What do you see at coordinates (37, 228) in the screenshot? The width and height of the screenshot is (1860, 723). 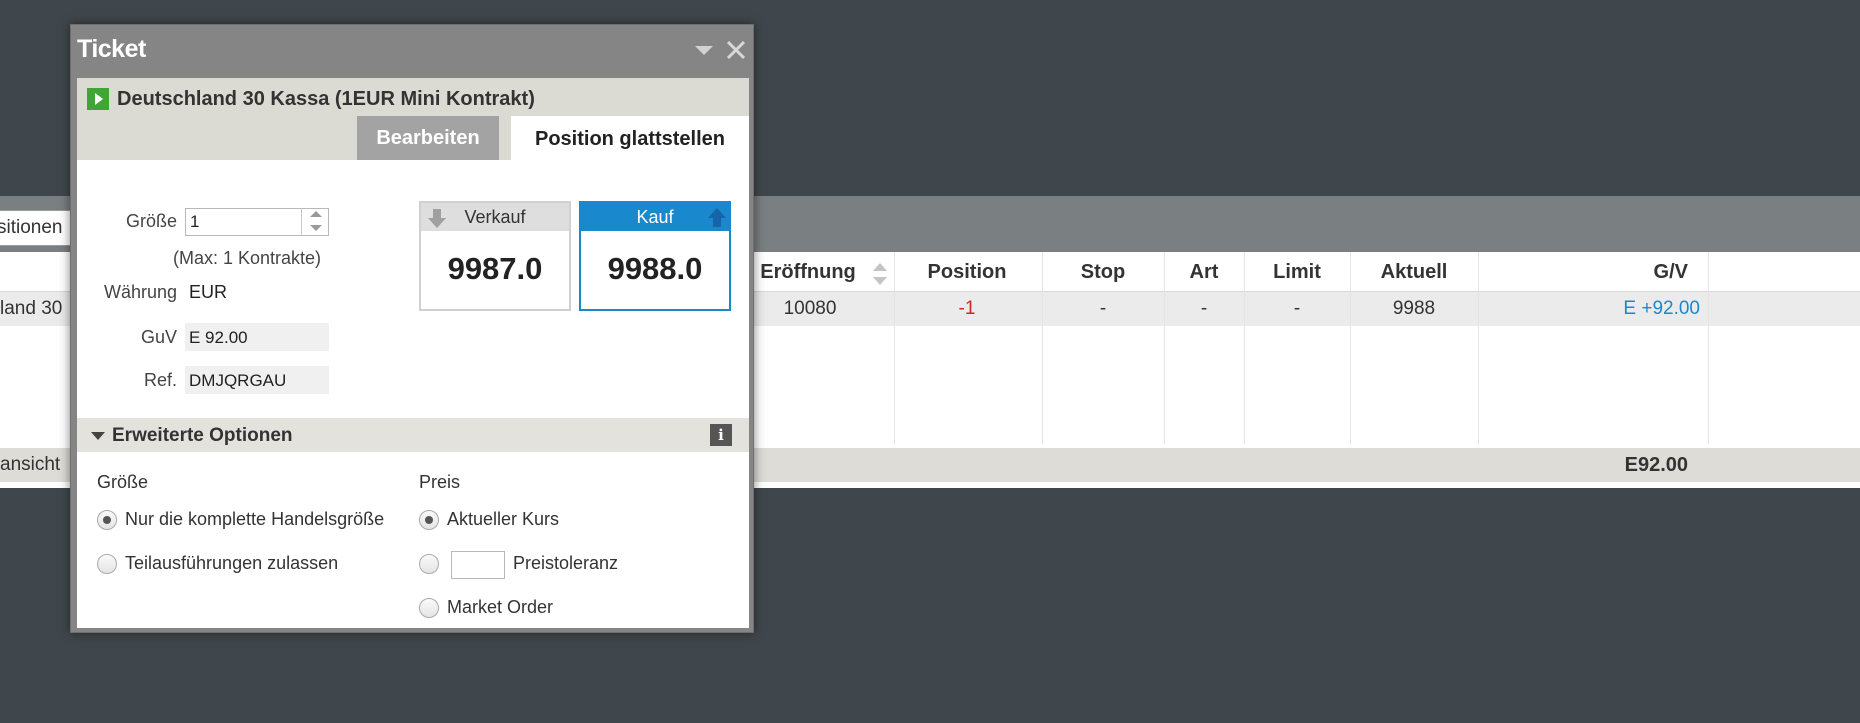 I see `positions-search-input: sitionen` at bounding box center [37, 228].